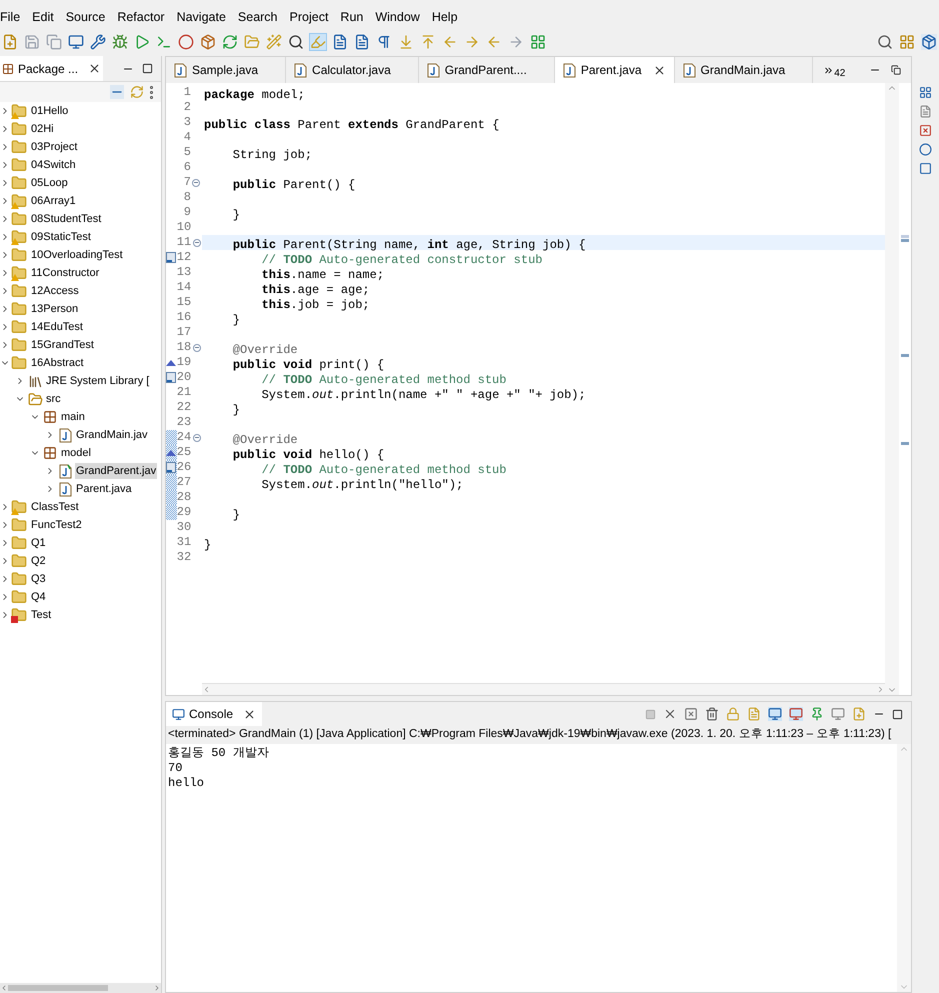  Describe the element at coordinates (151, 92) in the screenshot. I see `view-menu-icon` at that location.